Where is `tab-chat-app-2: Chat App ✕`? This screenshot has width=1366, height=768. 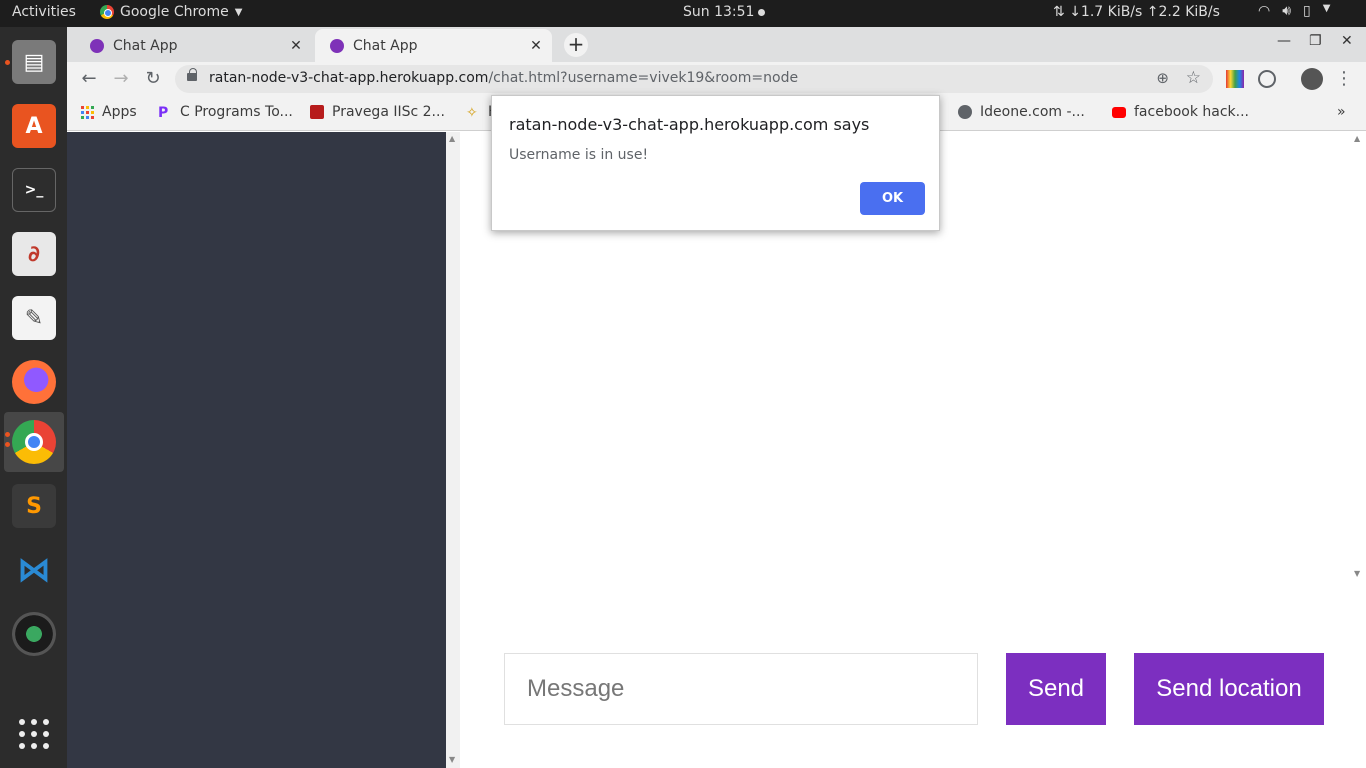
tab-chat-app-2: Chat App ✕ is located at coordinates (433, 45).